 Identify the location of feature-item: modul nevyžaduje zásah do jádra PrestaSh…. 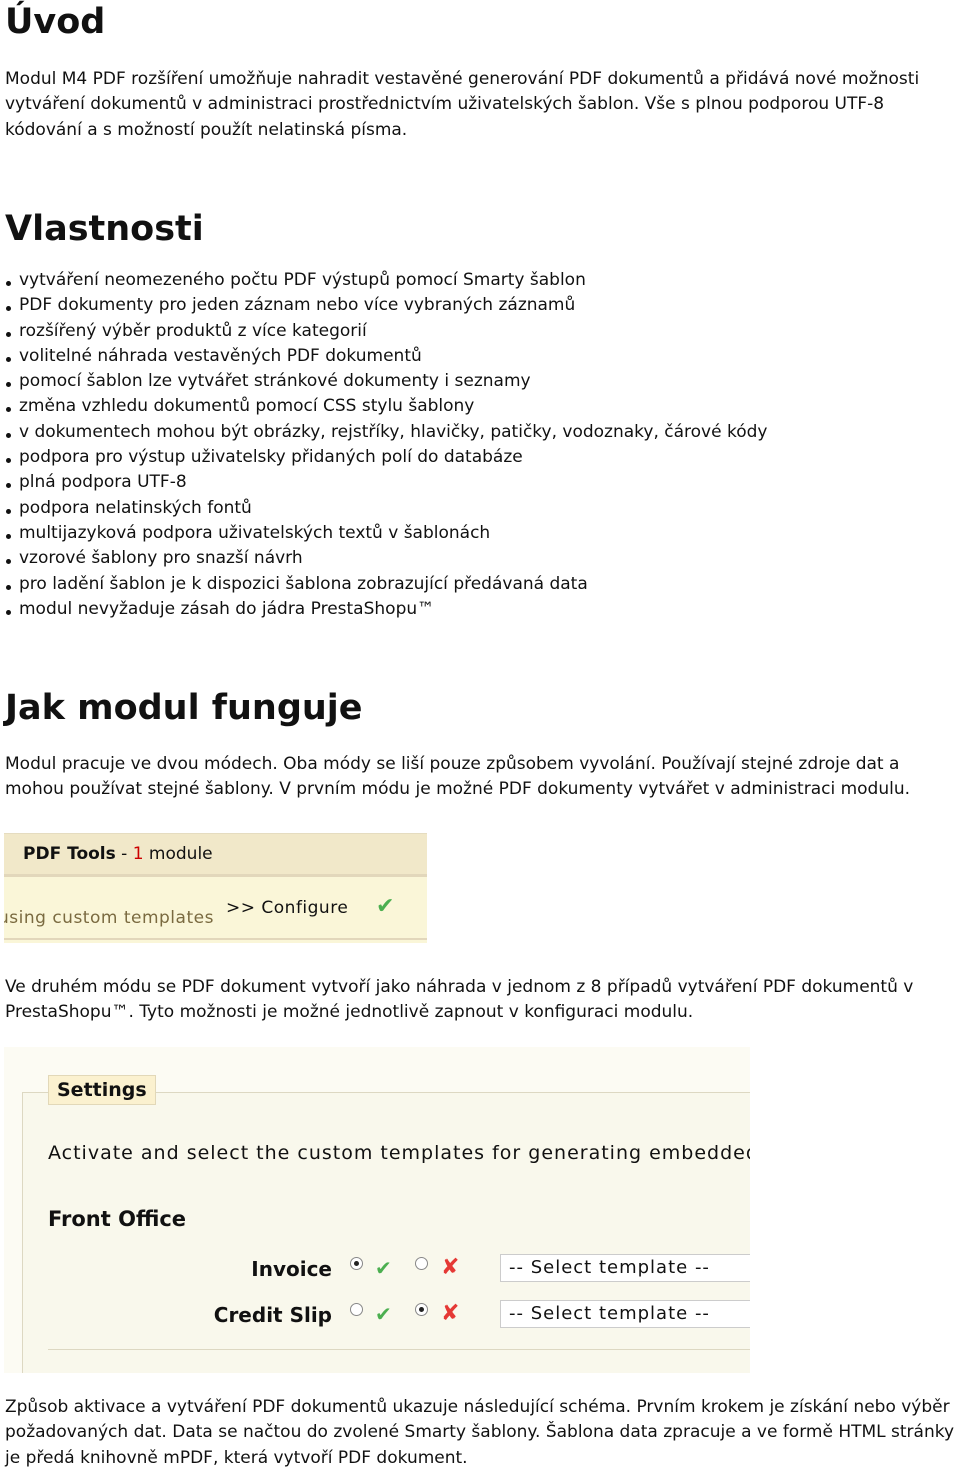
(386, 609).